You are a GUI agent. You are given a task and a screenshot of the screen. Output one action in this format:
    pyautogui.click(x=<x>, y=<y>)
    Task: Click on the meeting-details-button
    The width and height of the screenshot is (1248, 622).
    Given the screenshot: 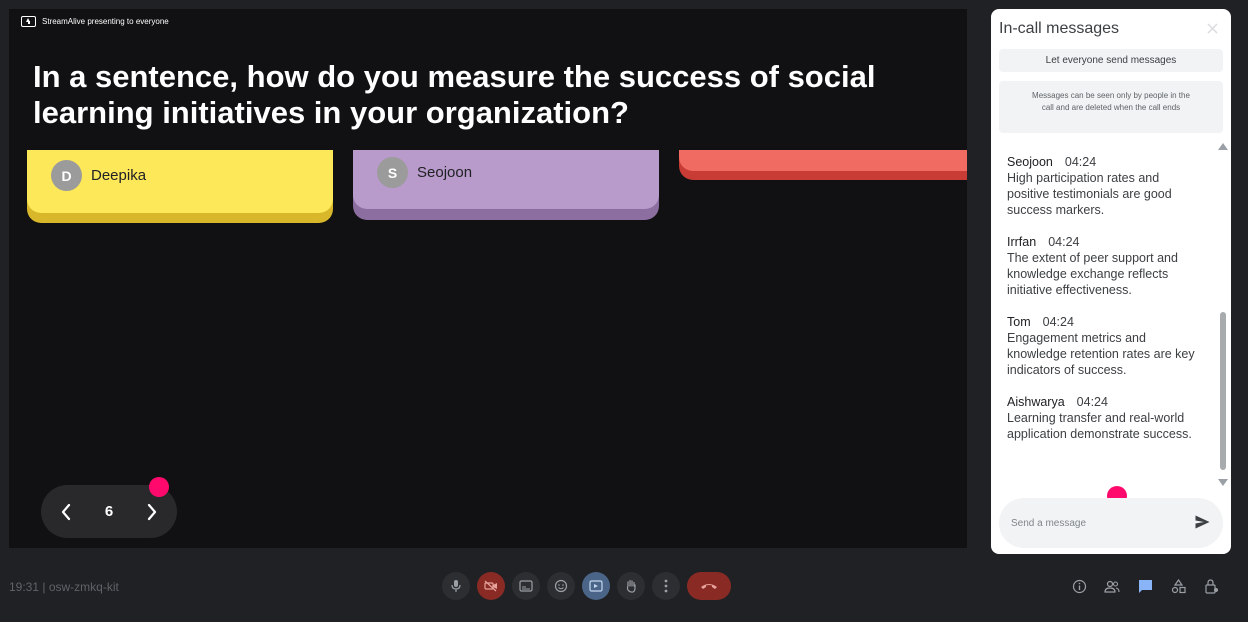 What is the action you would take?
    pyautogui.click(x=1079, y=586)
    